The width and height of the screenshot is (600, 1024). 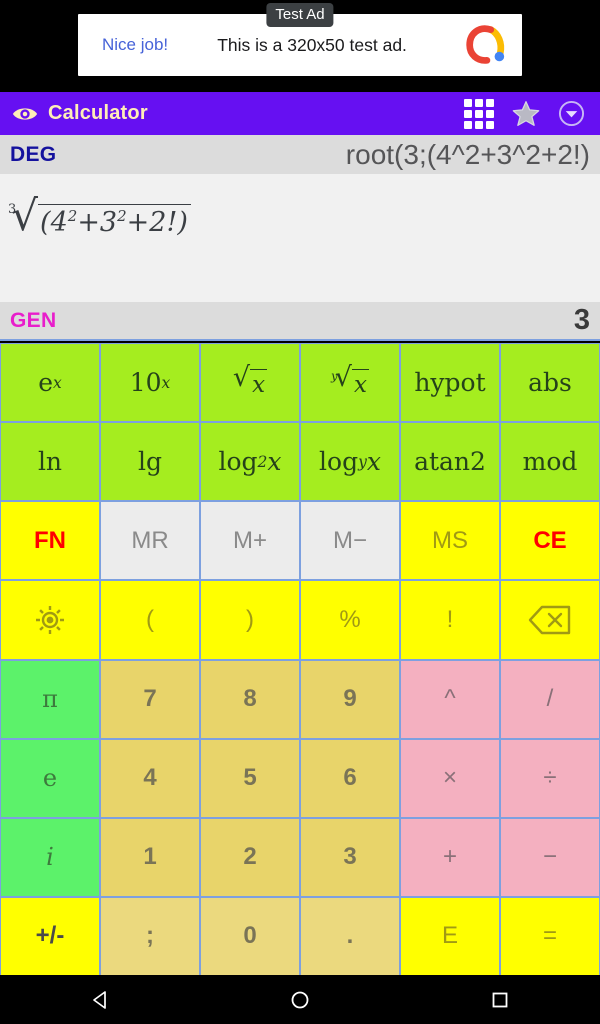 I want to click on key-log2-sub: 2, so click(x=262, y=461).